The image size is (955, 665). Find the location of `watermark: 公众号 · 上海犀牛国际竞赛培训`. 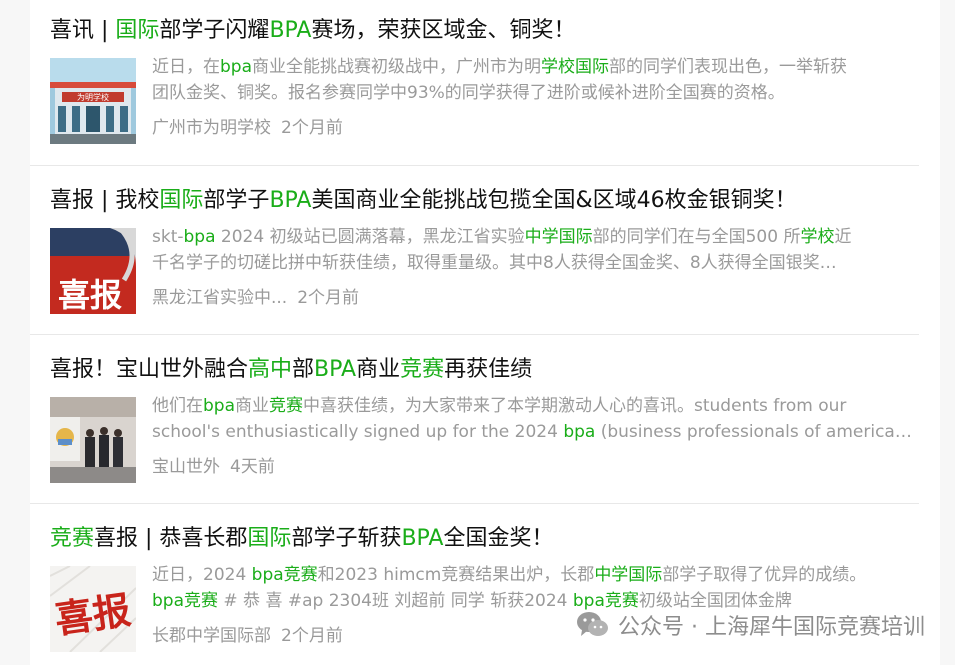

watermark: 公众号 · 上海犀牛国际竞赛培训 is located at coordinates (750, 625).